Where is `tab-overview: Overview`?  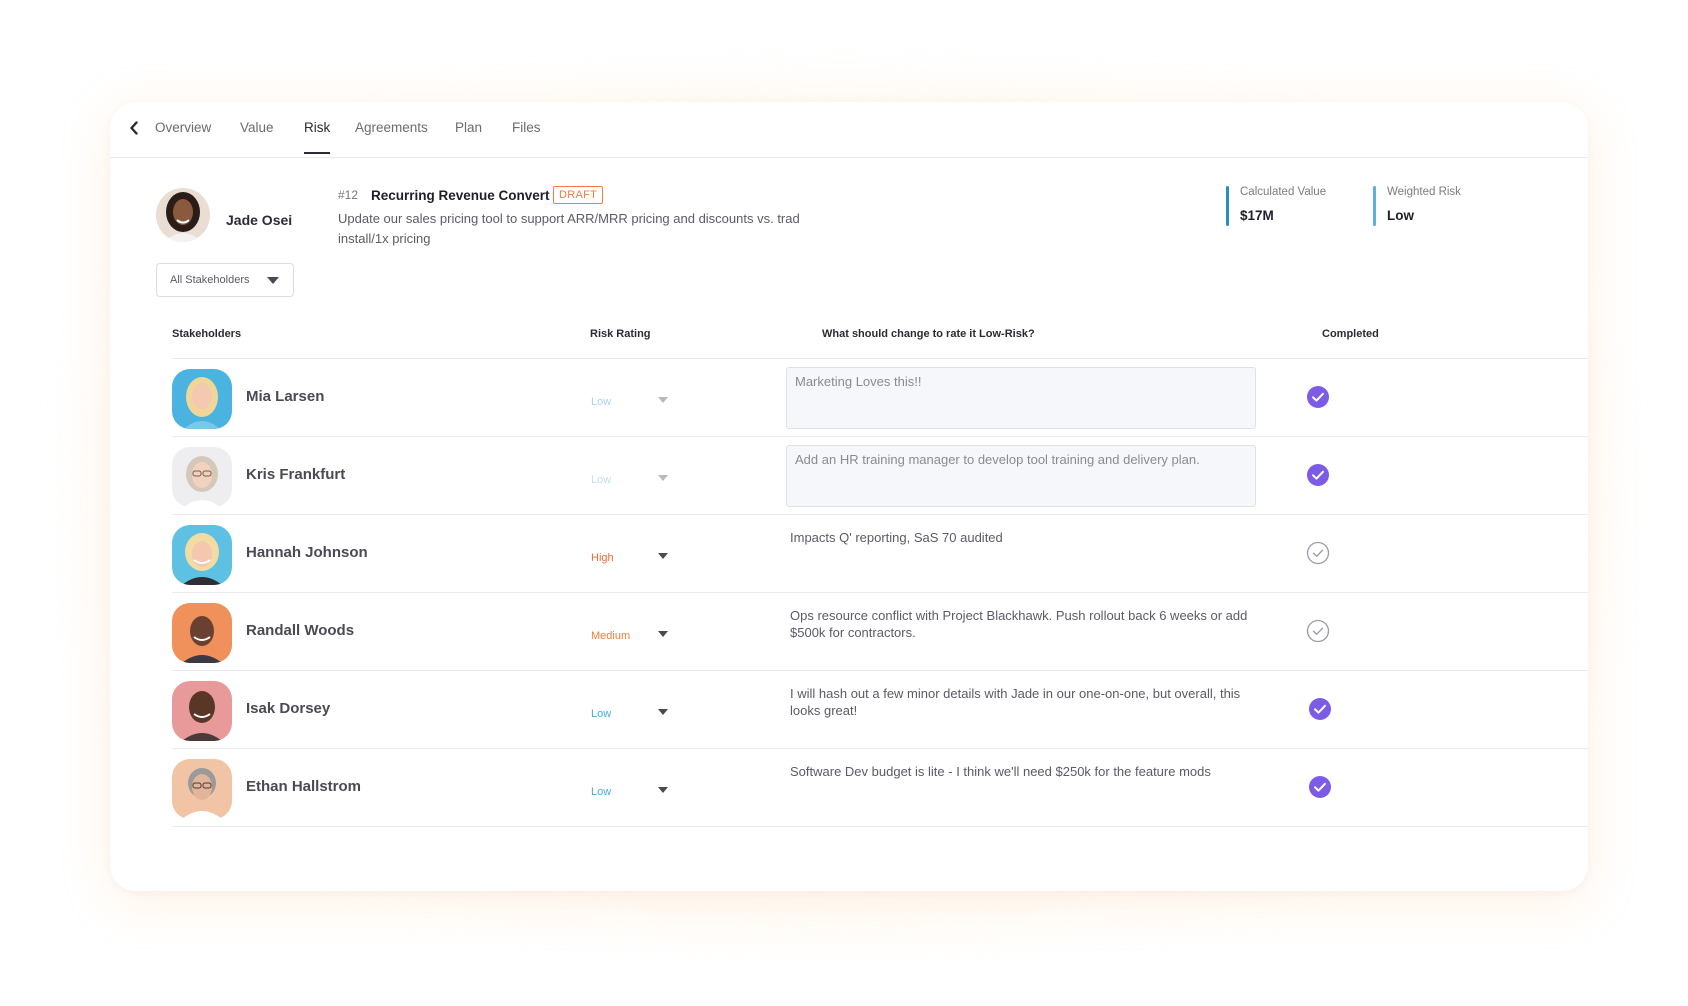 tab-overview: Overview is located at coordinates (183, 127).